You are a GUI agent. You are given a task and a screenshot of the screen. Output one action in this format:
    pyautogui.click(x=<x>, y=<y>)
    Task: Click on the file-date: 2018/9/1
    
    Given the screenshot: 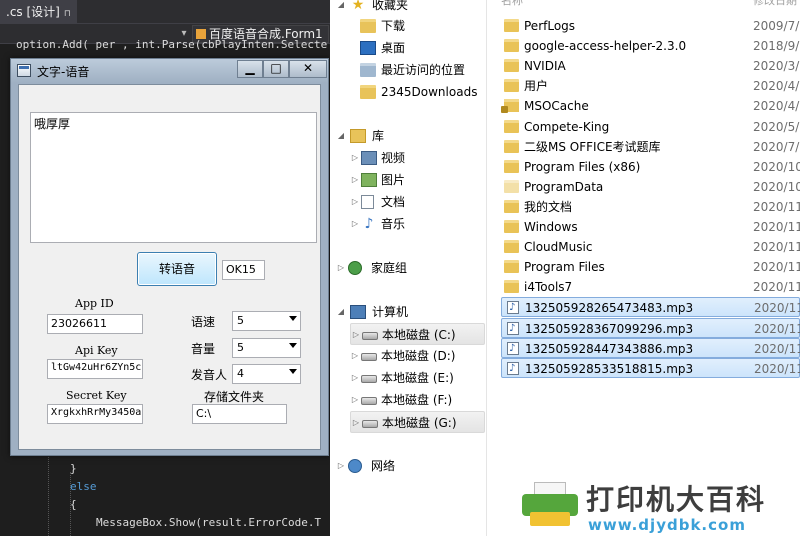 What is the action you would take?
    pyautogui.click(x=776, y=46)
    